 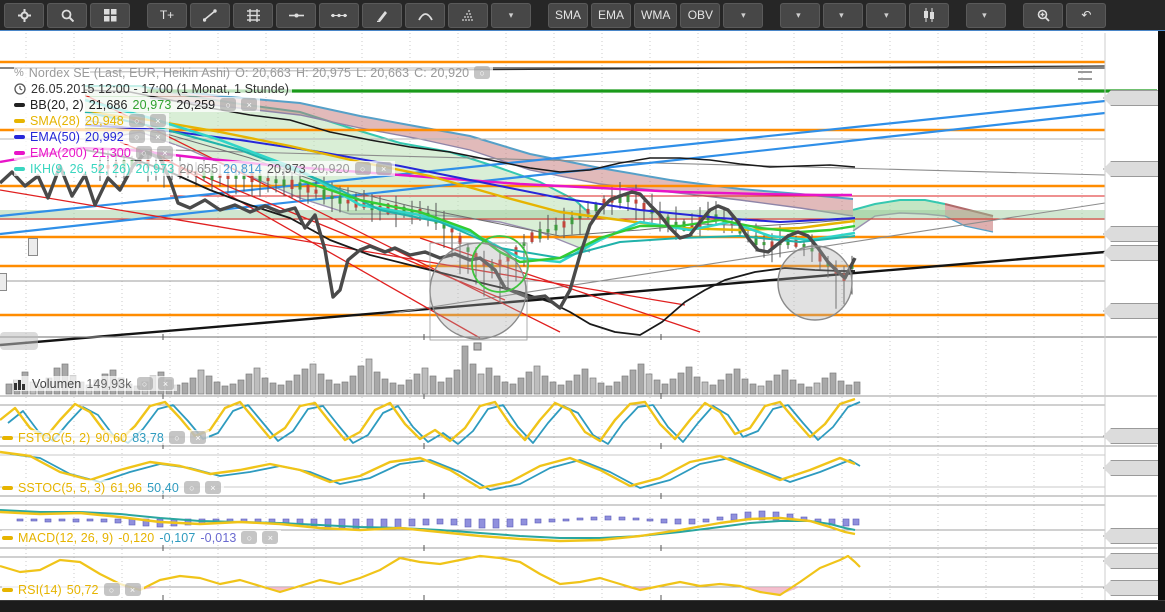 What do you see at coordinates (242, 168) in the screenshot?
I see `legend-text-segment: 20,814` at bounding box center [242, 168].